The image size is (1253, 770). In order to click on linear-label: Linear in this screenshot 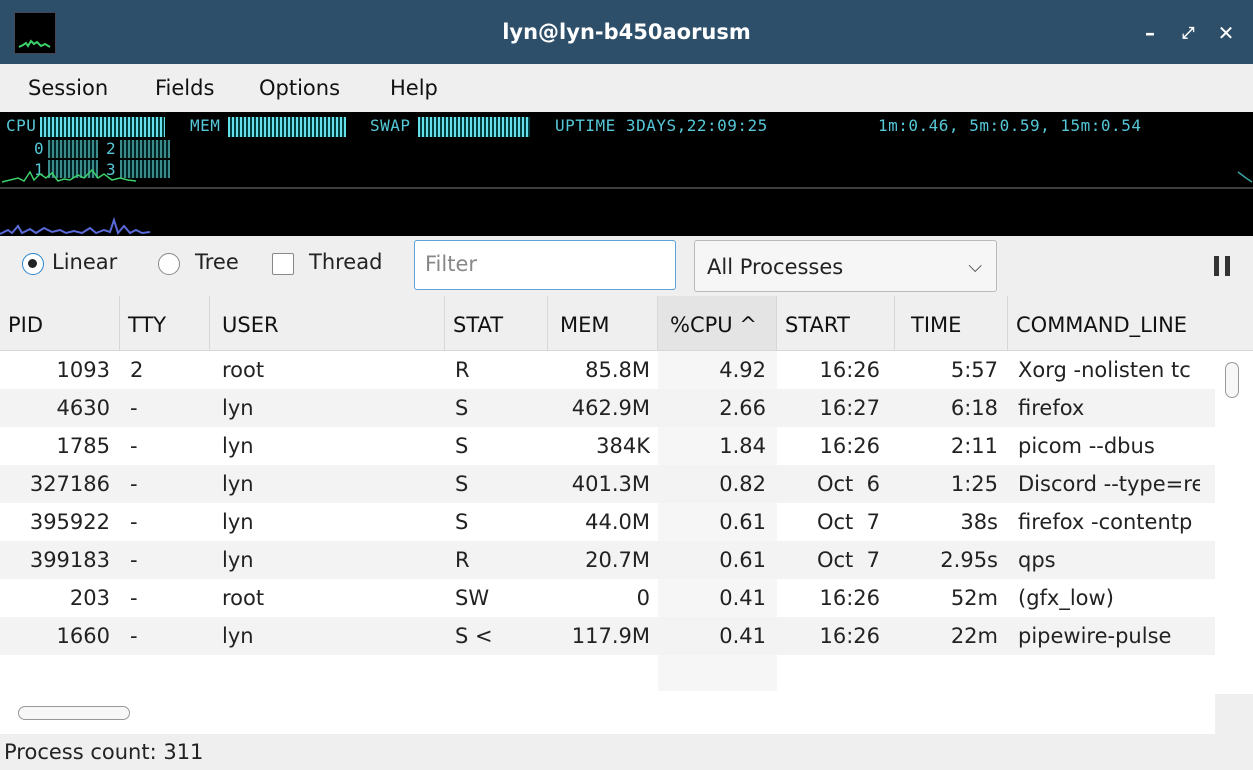, I will do `click(84, 262)`.